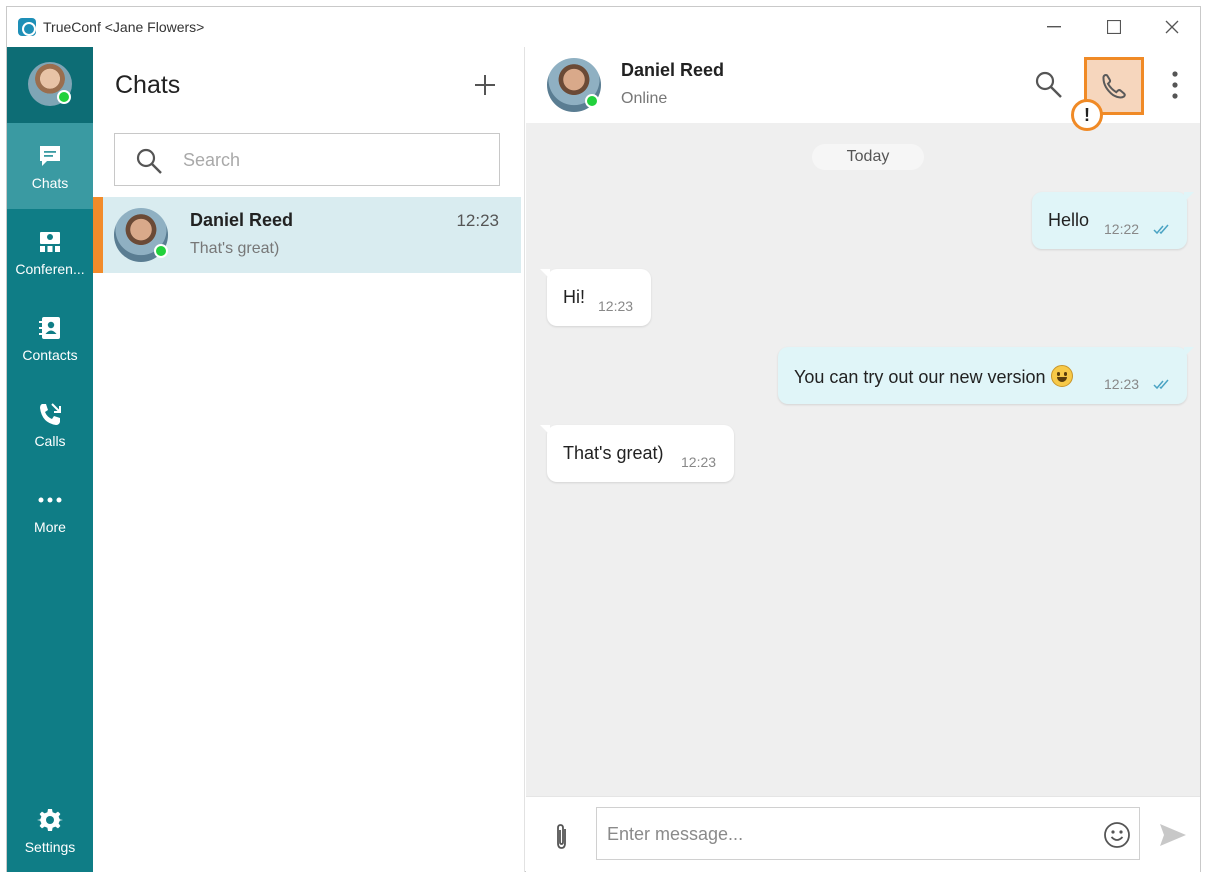 The width and height of the screenshot is (1209, 884). I want to click on message-bubble-outgoing: You can try out our new version 12:23, so click(986, 375).